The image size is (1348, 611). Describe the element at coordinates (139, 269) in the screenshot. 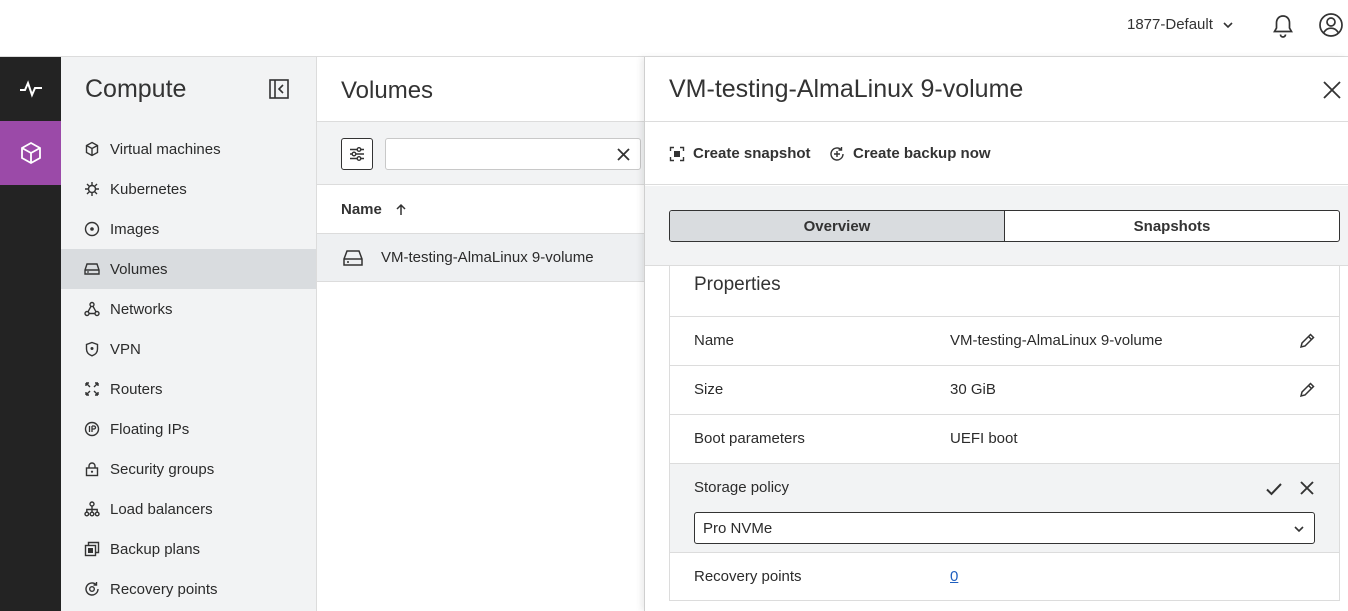

I see `sidebar-item-label: Volumes` at that location.